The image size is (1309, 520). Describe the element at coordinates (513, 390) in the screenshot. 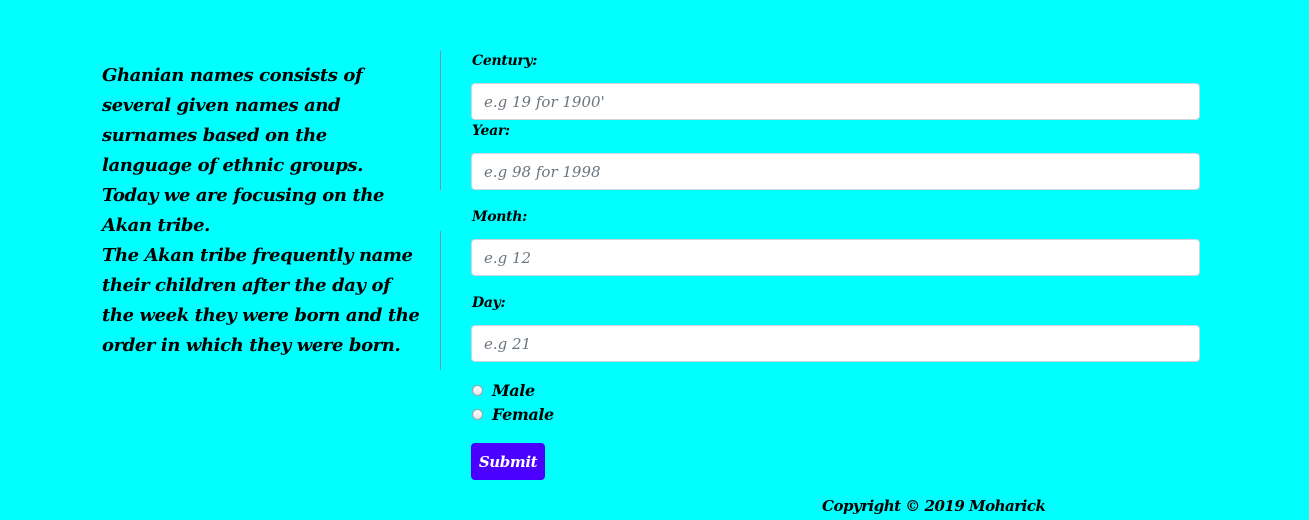

I see `male-radio-label: Male` at that location.